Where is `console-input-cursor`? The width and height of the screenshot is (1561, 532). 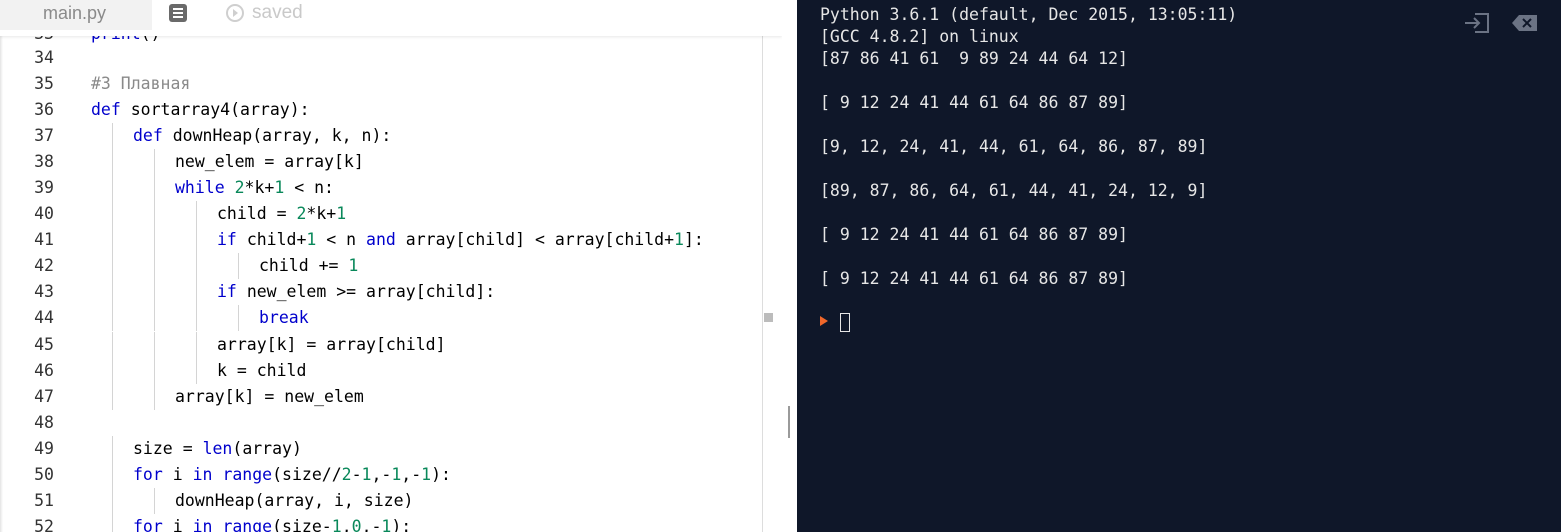
console-input-cursor is located at coordinates (845, 322).